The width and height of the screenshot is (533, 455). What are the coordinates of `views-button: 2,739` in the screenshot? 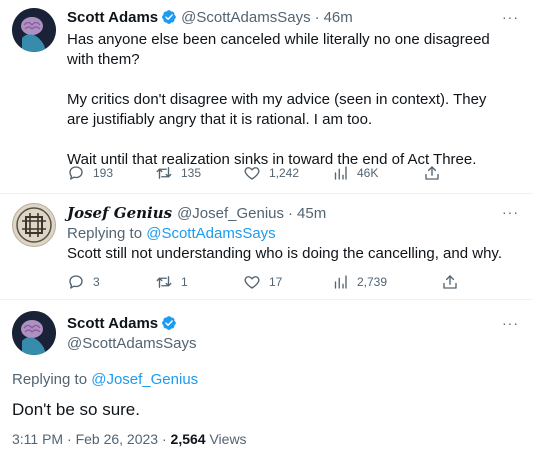 It's located at (386, 282).